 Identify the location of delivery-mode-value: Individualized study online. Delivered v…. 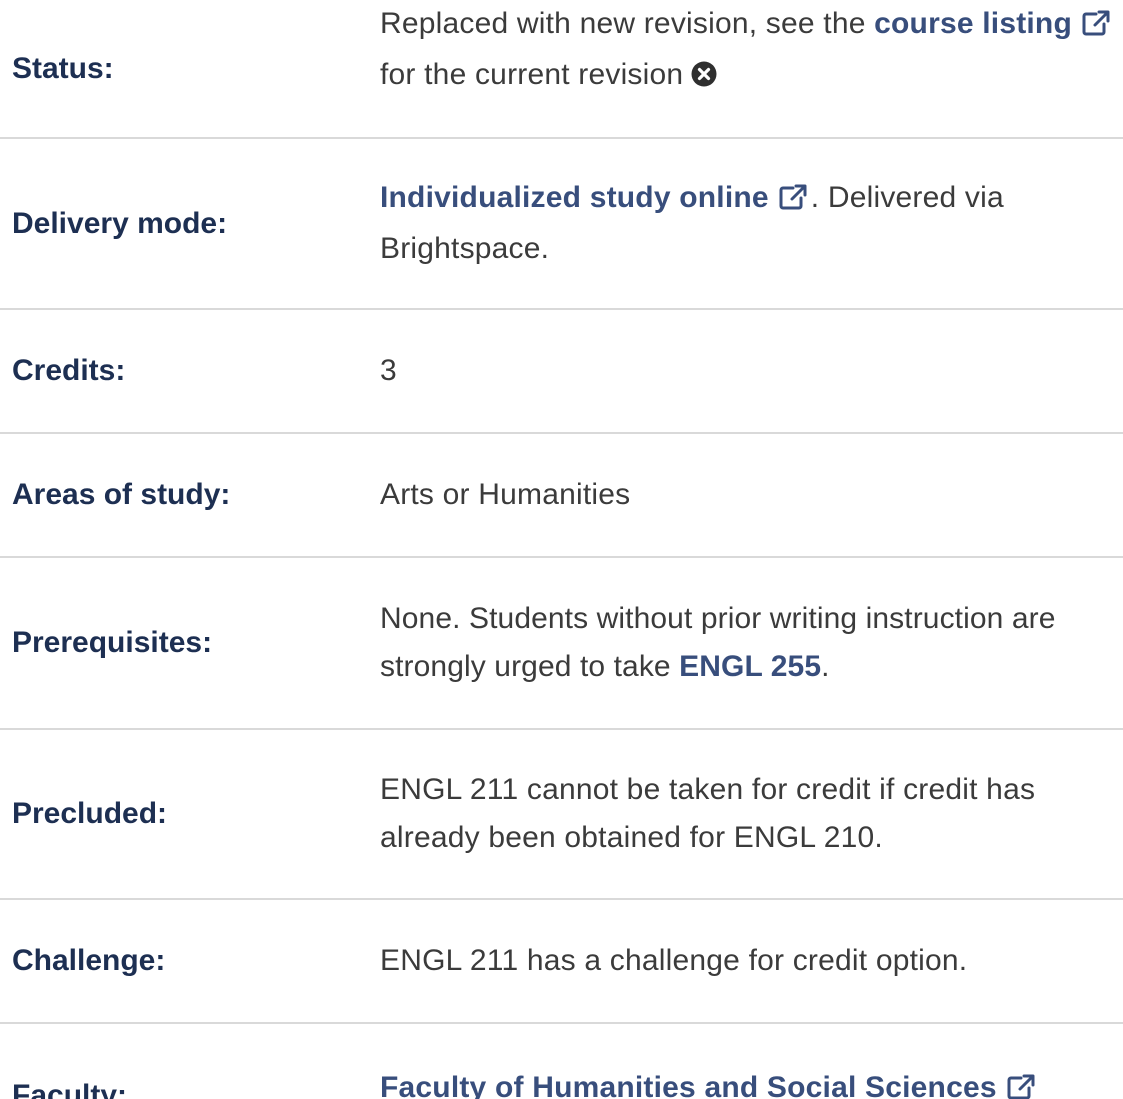
(751, 223).